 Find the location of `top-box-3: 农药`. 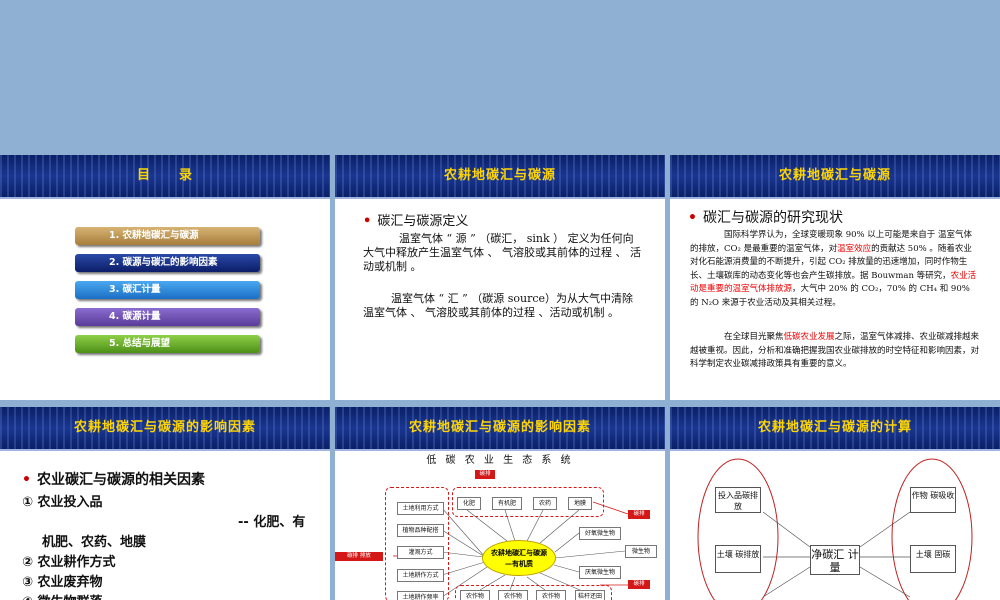

top-box-3: 农药 is located at coordinates (545, 503).